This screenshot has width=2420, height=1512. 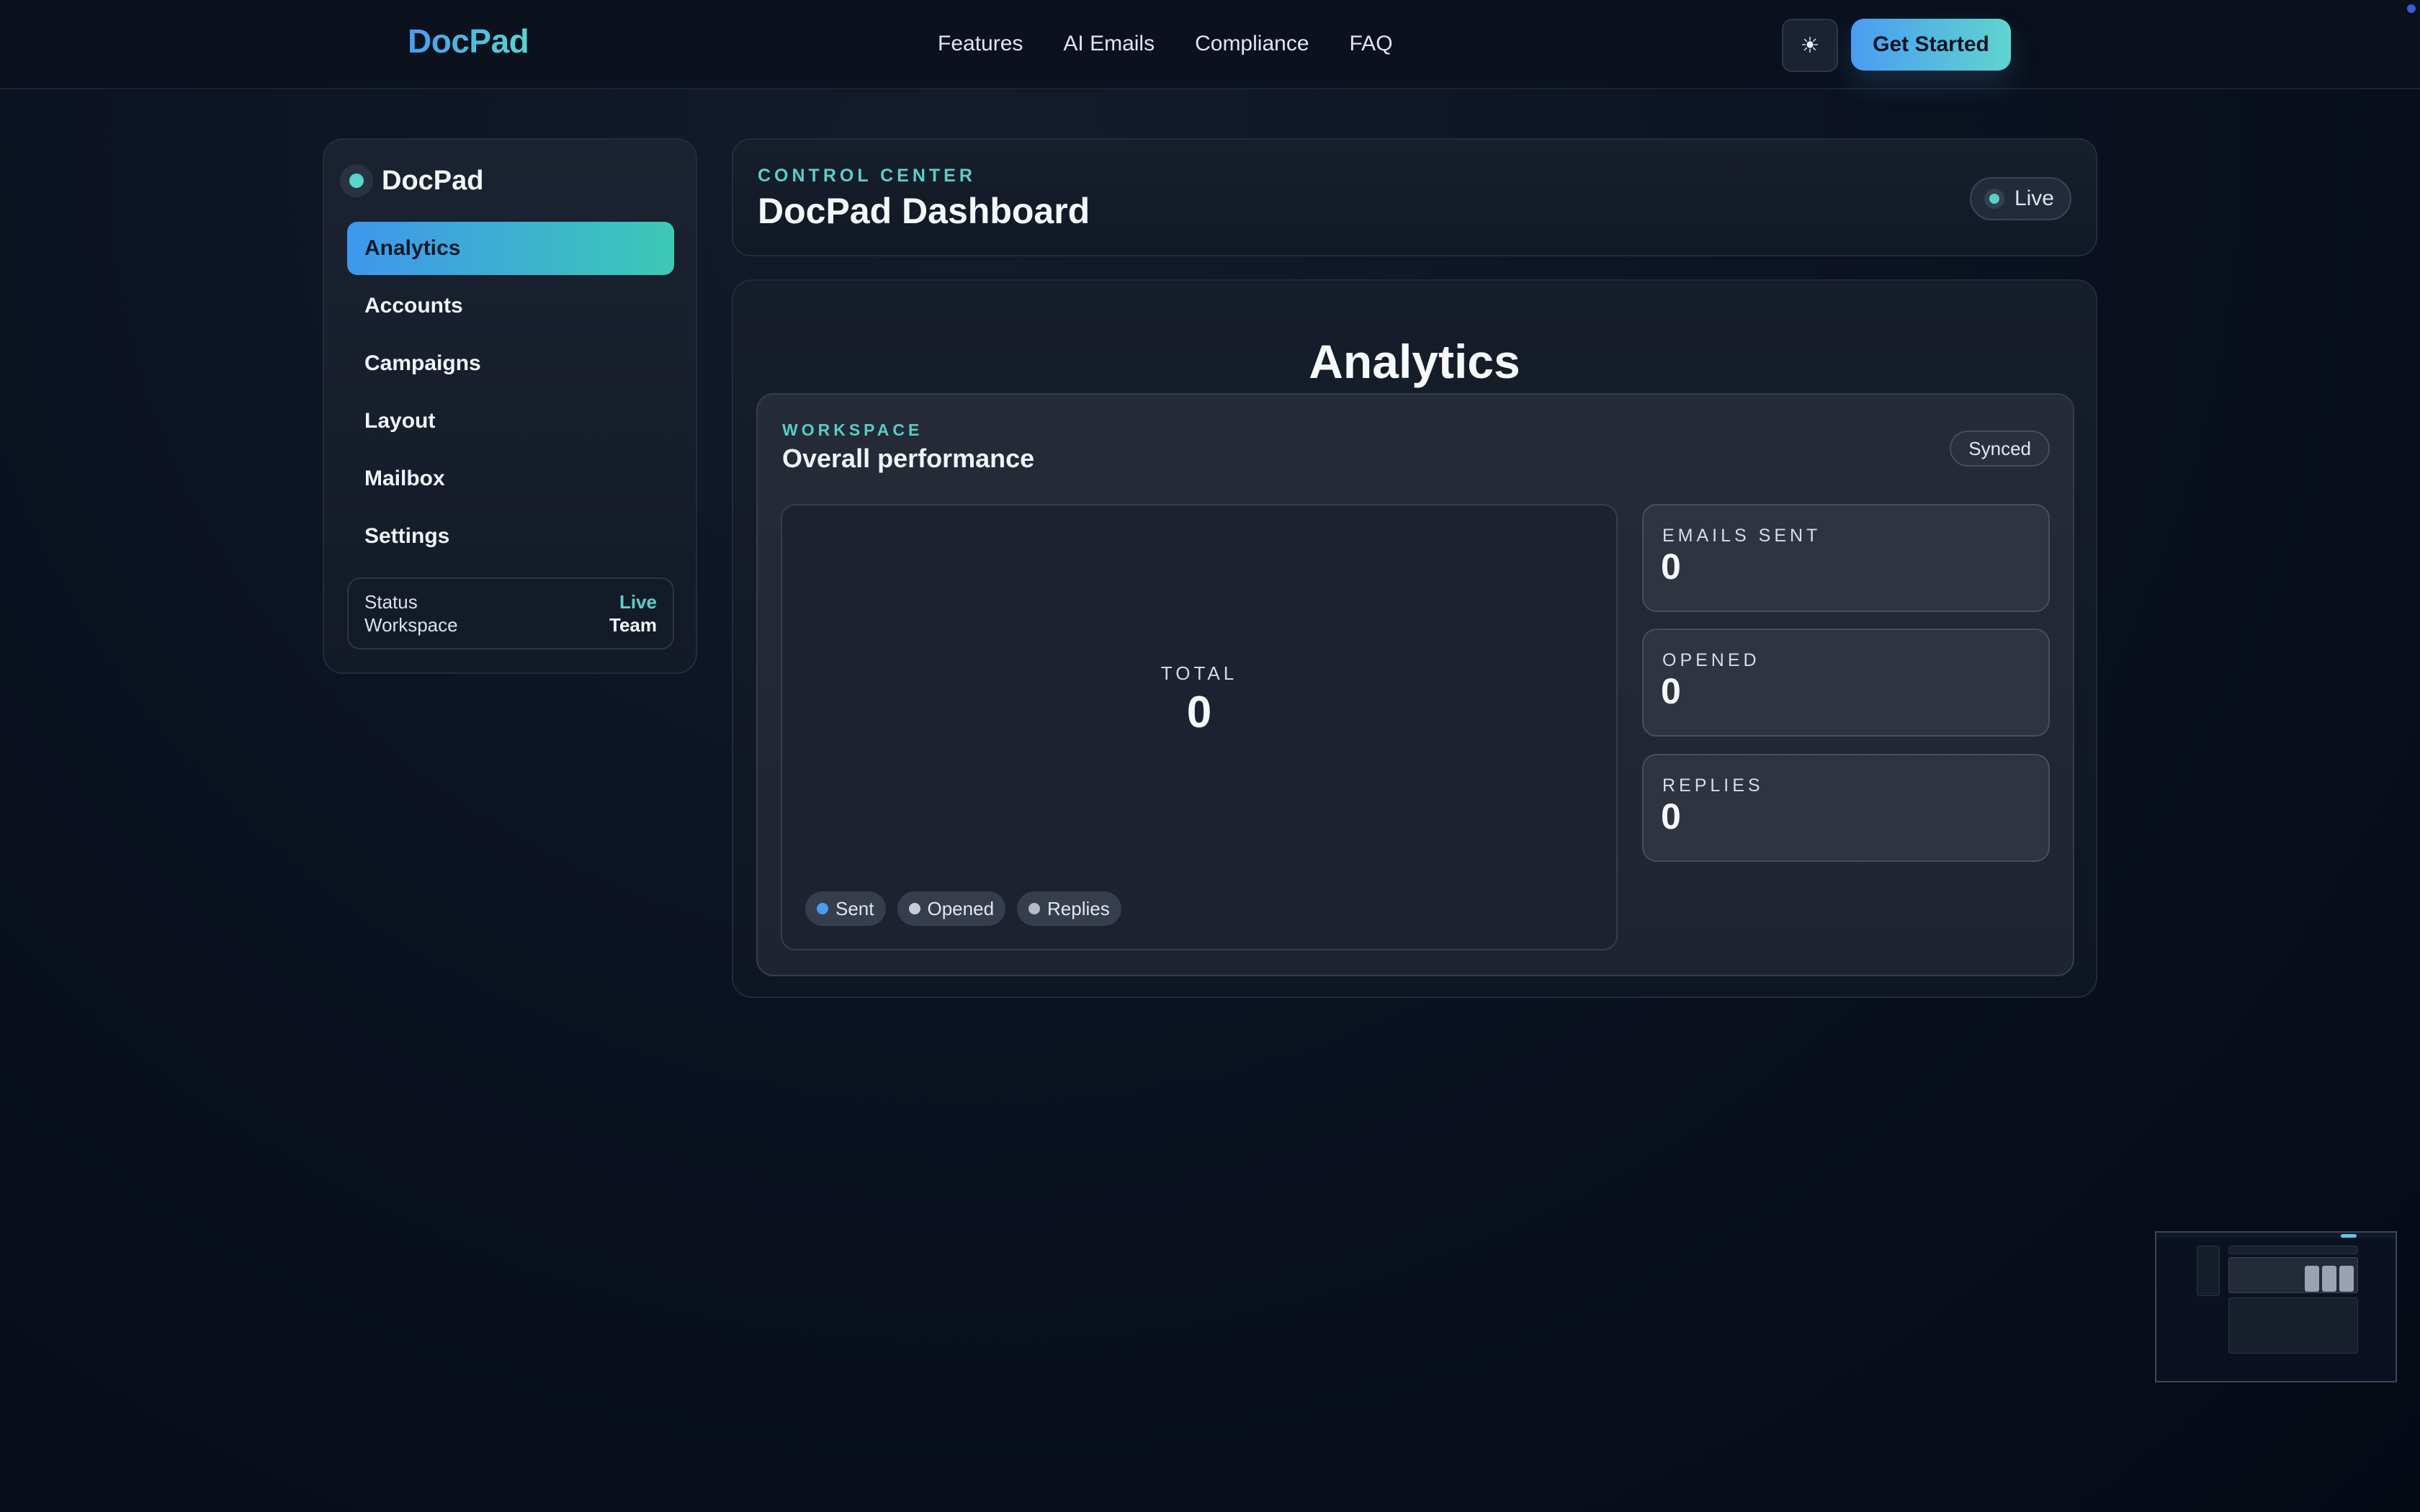 I want to click on live-dot-icon, so click(x=1994, y=199).